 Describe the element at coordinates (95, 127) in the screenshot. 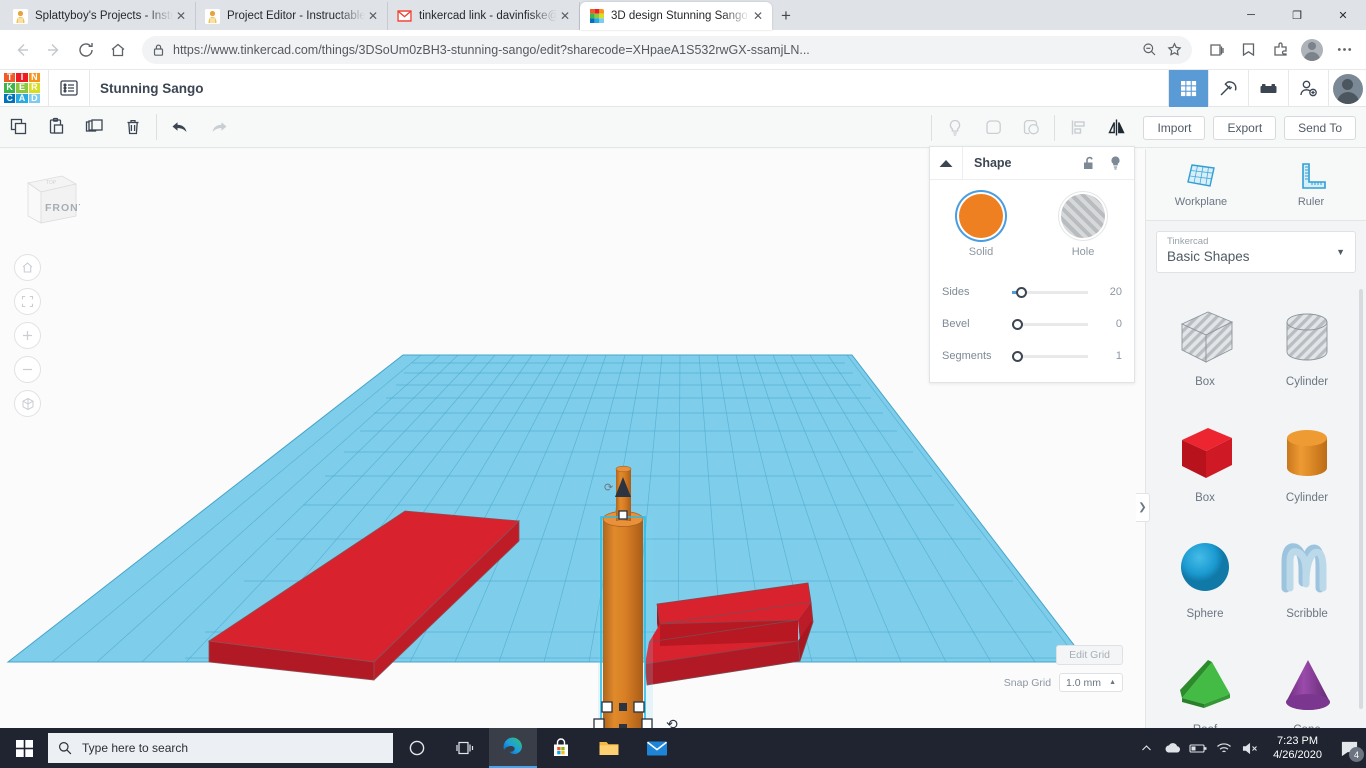

I see `duplicate-icon` at that location.